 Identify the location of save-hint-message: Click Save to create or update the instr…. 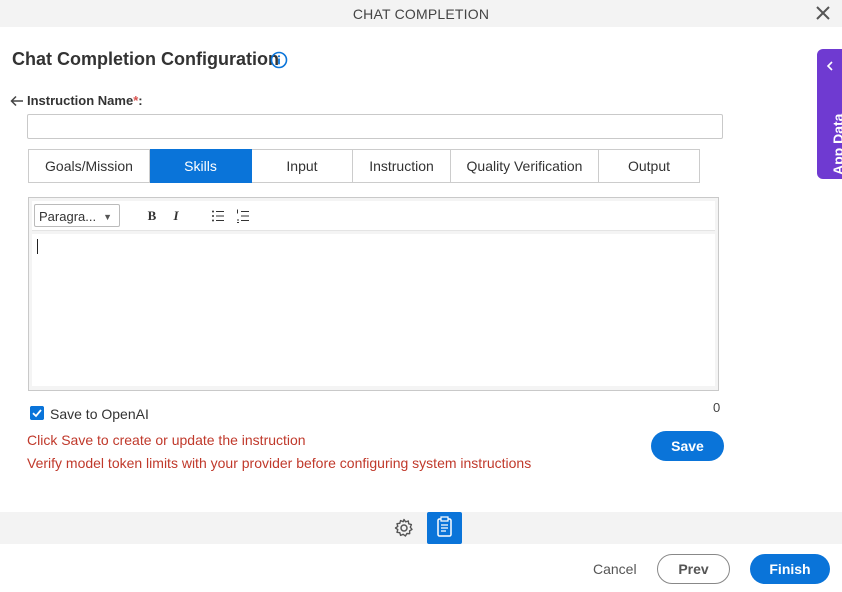
(166, 440).